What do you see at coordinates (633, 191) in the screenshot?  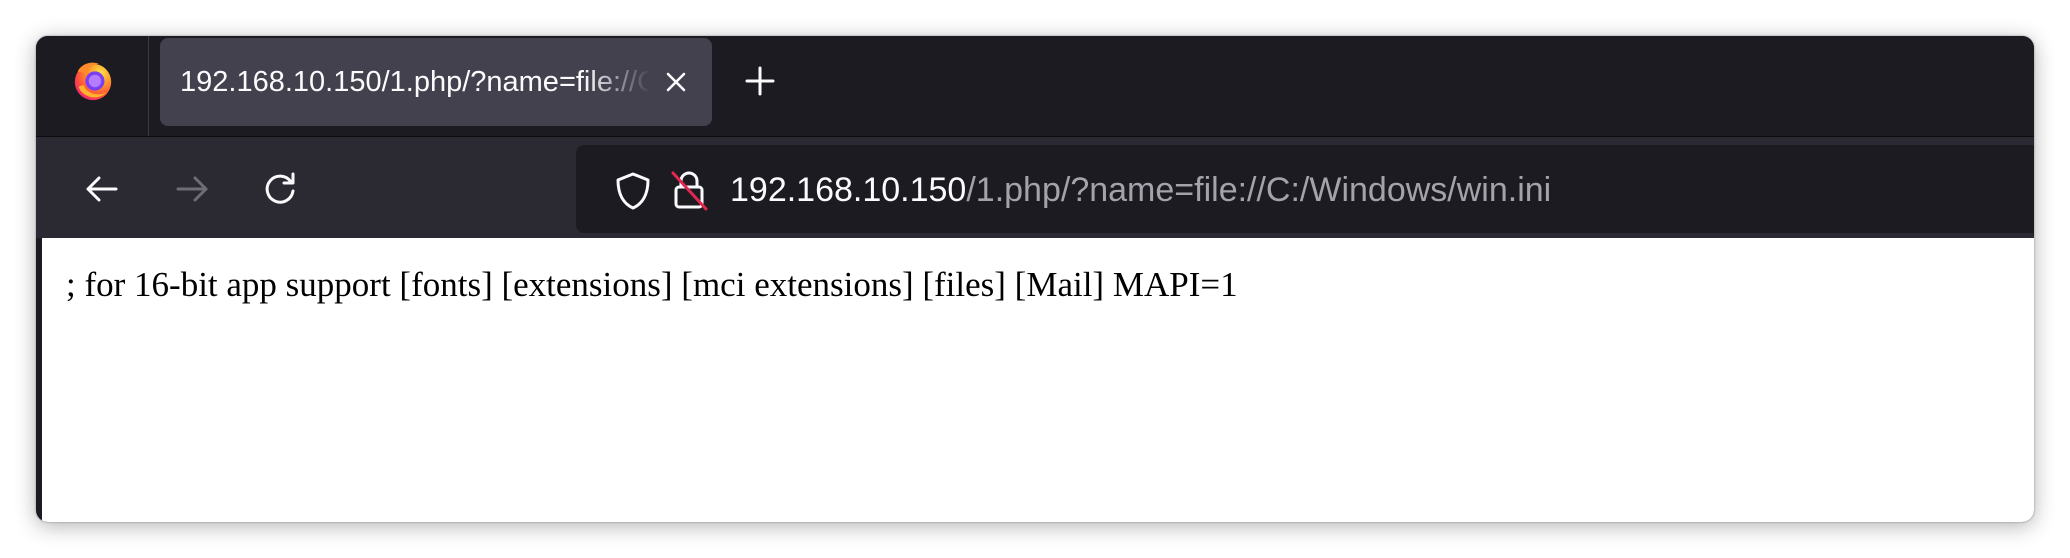 I see `shield-icon` at bounding box center [633, 191].